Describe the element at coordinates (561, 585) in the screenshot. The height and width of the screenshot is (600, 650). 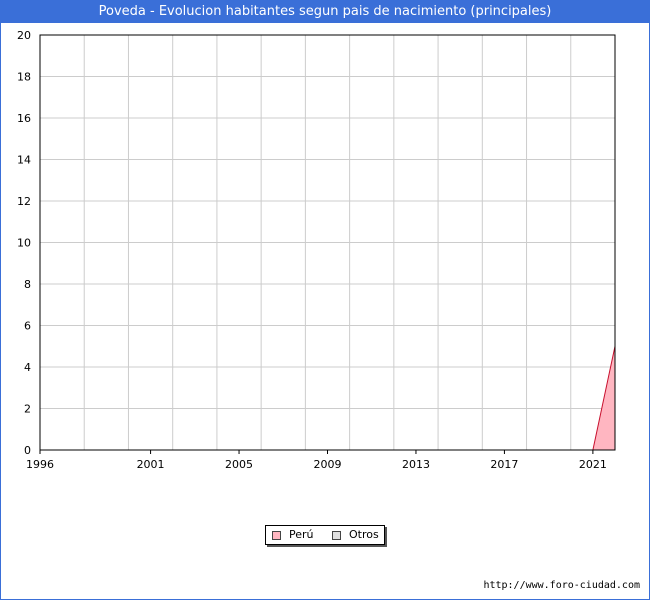
I see `source-url: http://www.foro-ciudad.com` at that location.